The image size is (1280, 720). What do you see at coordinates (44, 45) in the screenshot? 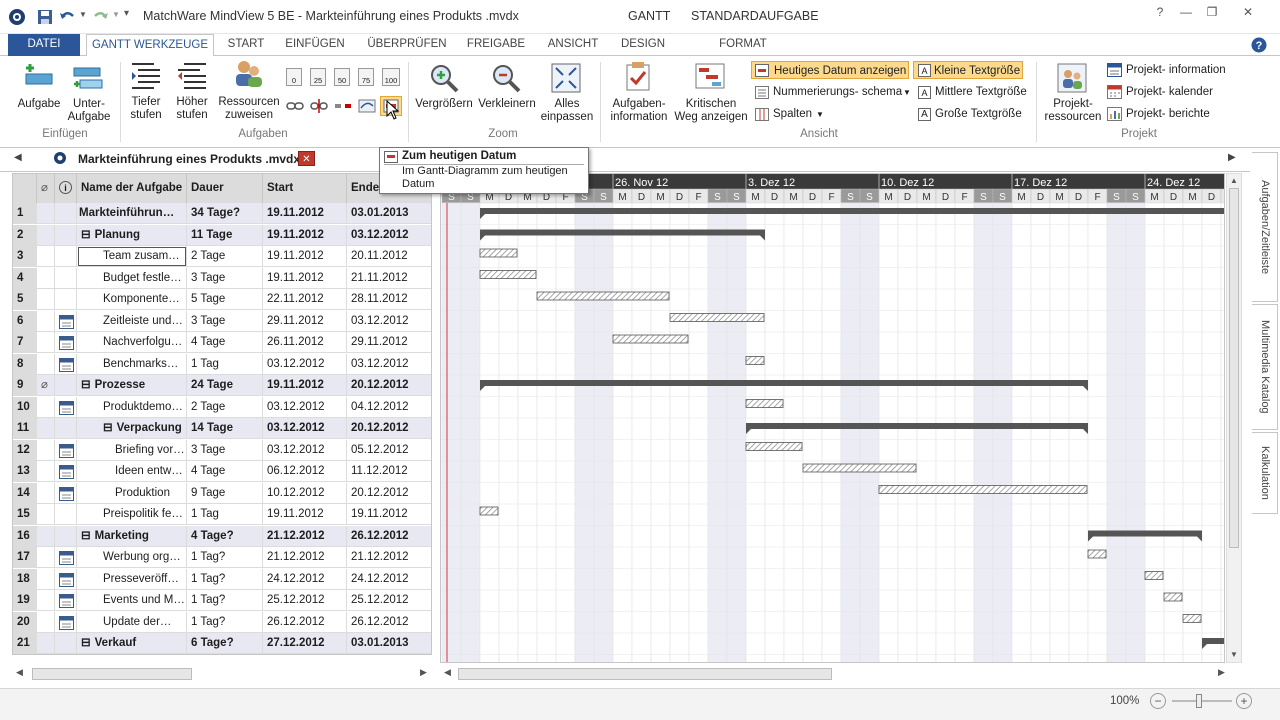
I see `tab-datei: DATEI` at bounding box center [44, 45].